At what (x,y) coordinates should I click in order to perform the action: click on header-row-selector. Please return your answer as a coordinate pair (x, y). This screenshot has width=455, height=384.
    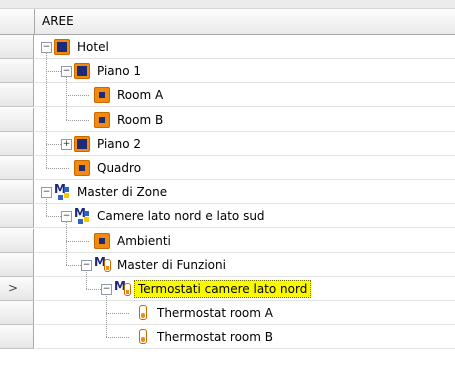
    Looking at the image, I should click on (17, 21).